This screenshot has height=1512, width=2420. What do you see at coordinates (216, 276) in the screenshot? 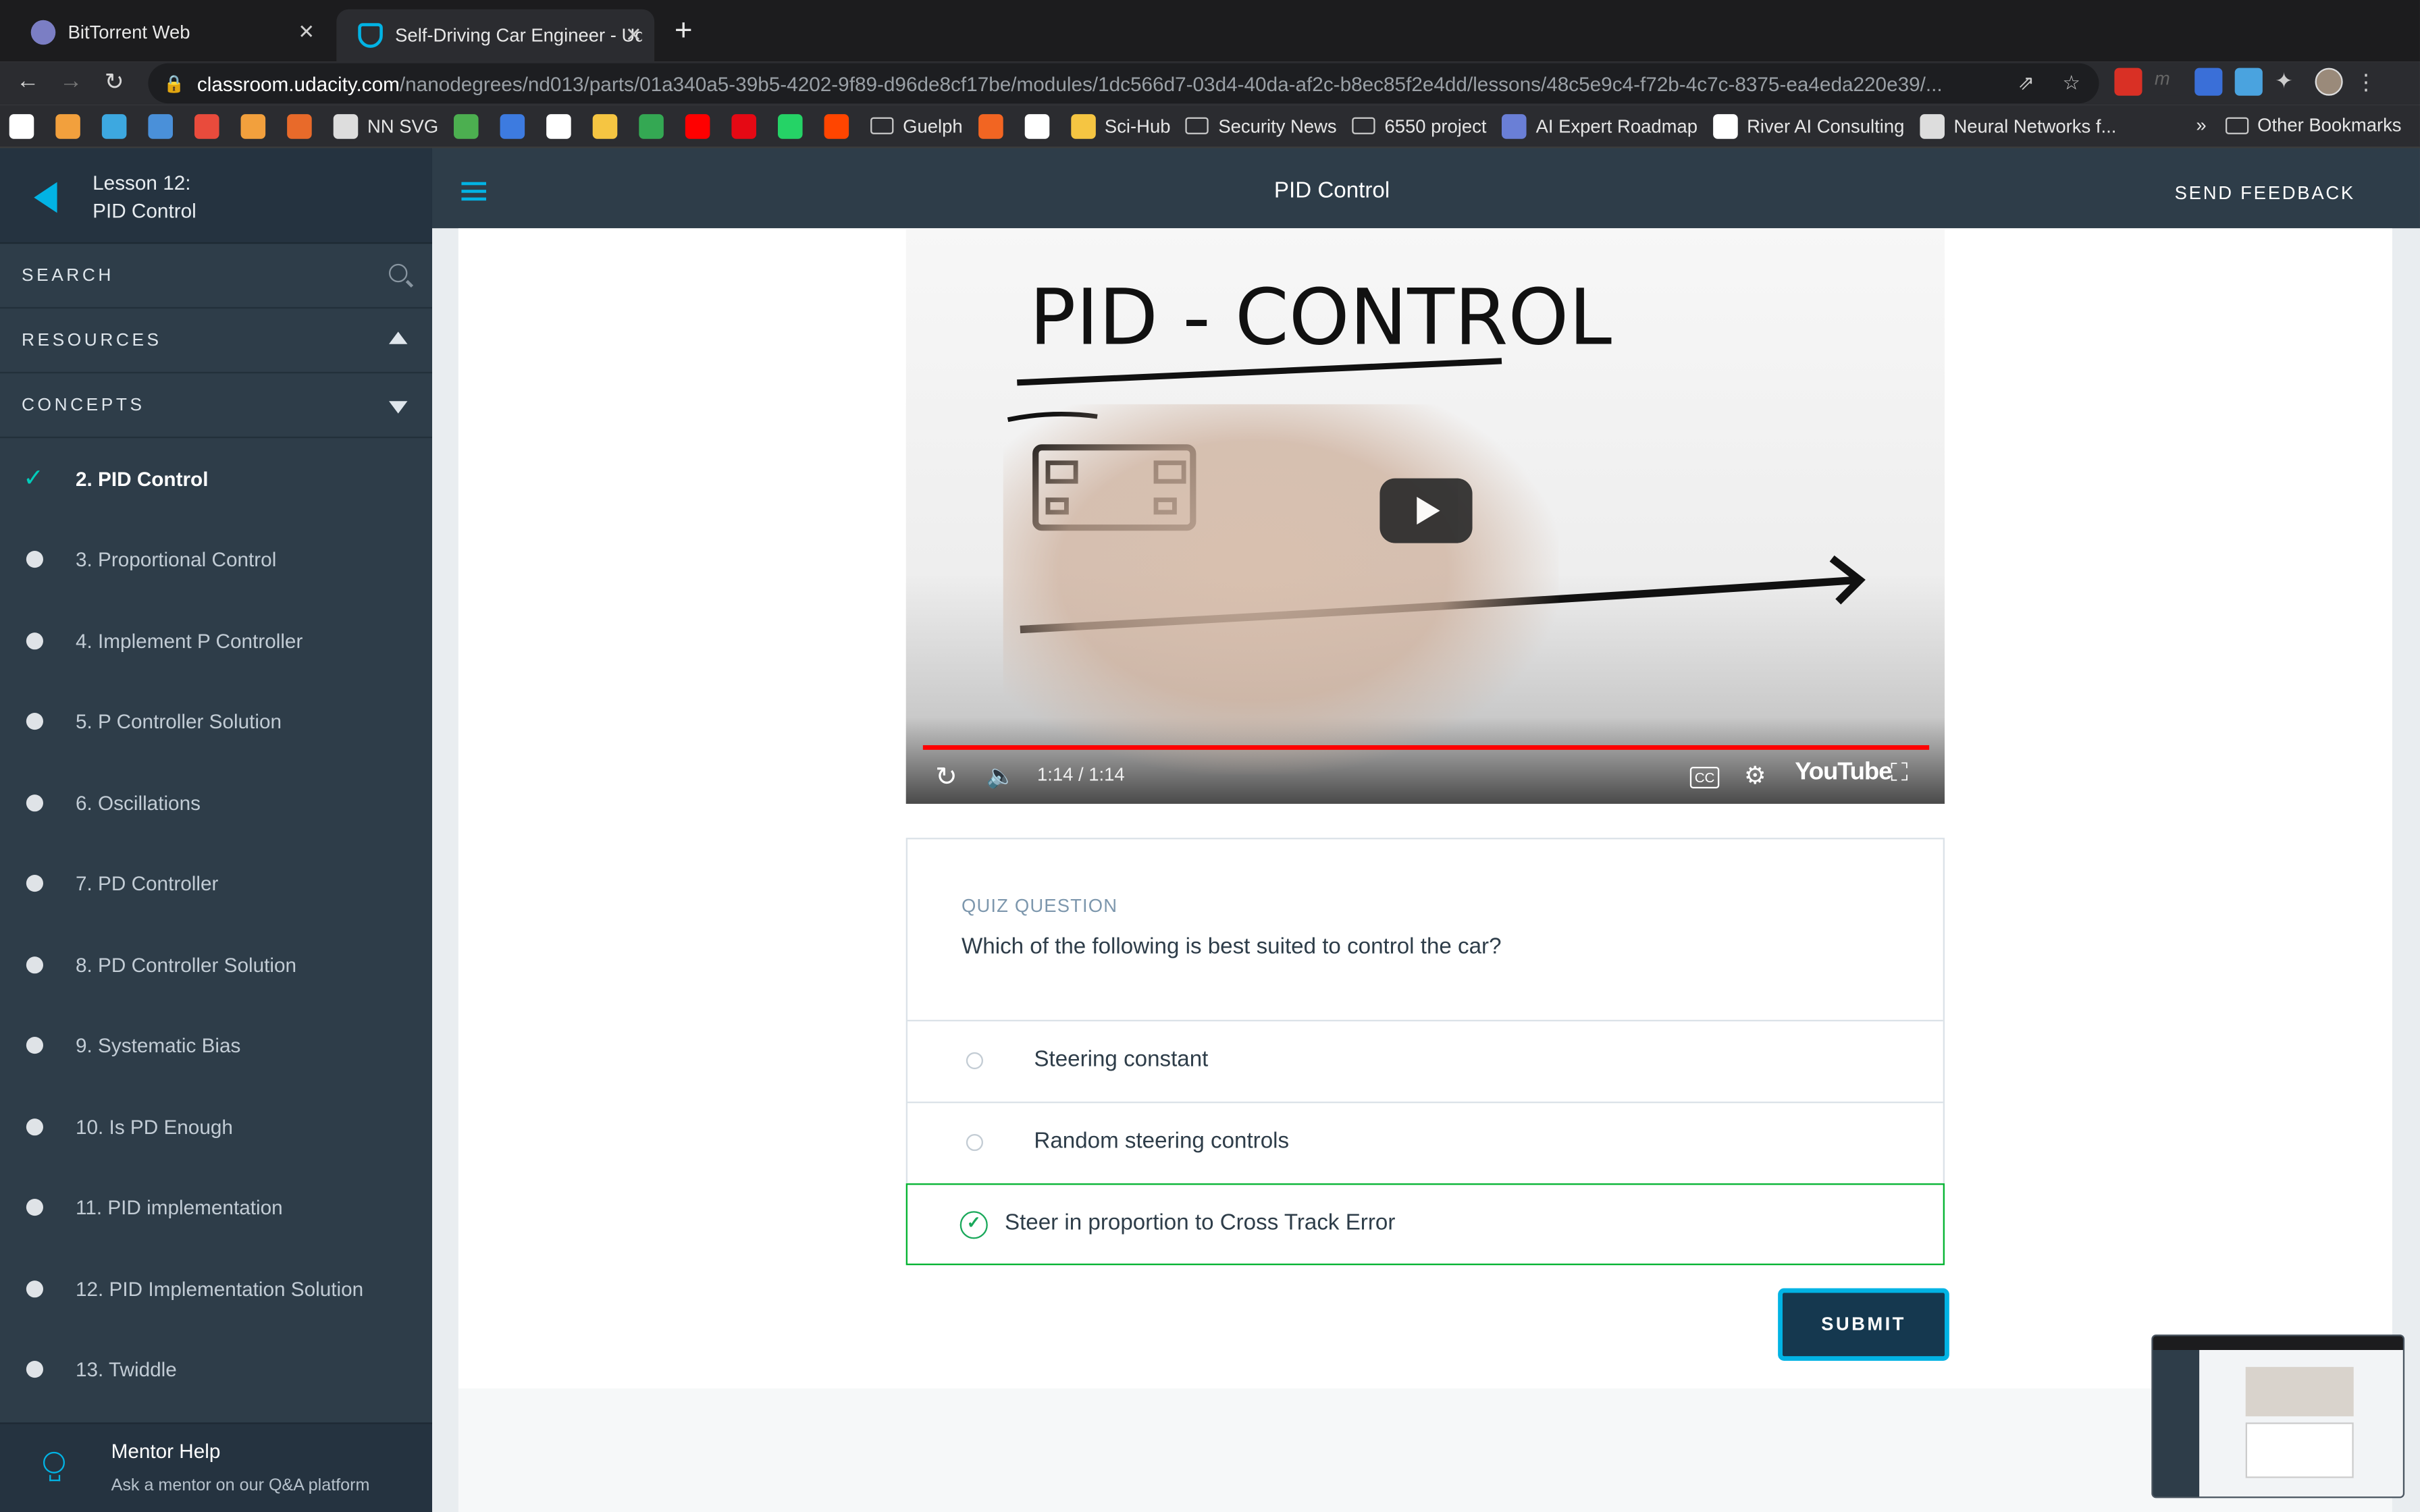
I see `search-row: SEARCH` at bounding box center [216, 276].